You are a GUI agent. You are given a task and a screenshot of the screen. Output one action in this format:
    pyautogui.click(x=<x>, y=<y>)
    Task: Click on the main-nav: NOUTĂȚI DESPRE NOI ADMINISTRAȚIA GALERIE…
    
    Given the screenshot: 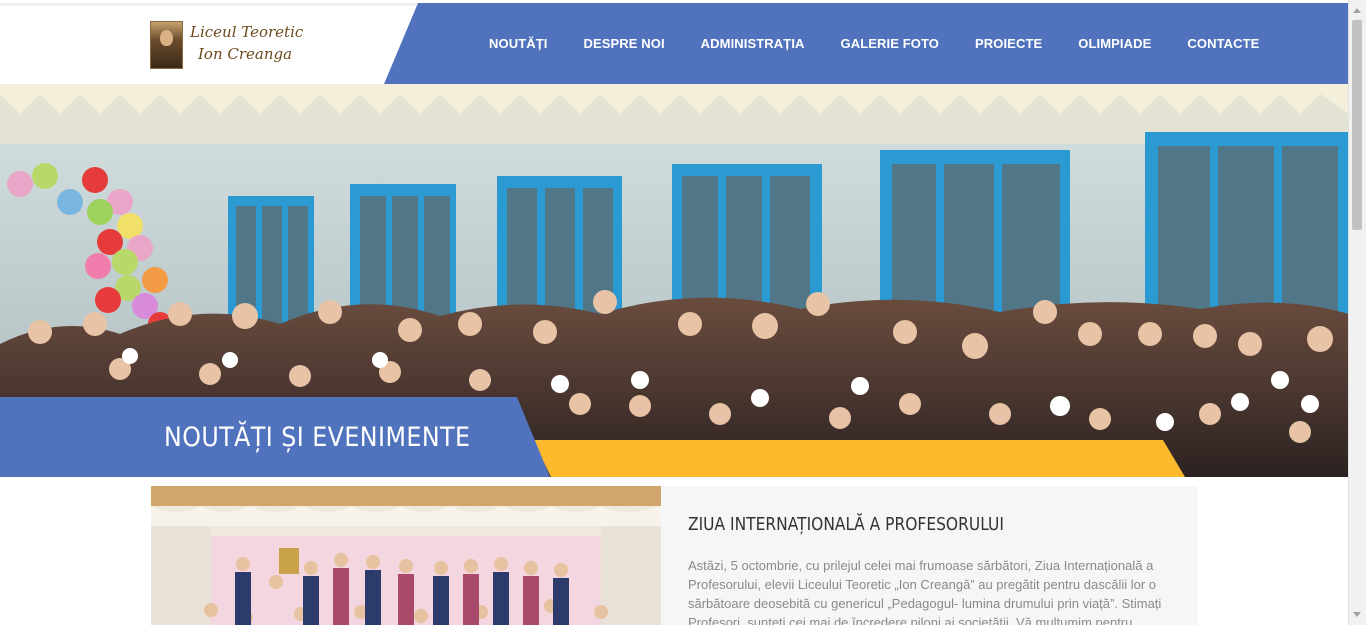 What is the action you would take?
    pyautogui.click(x=866, y=43)
    